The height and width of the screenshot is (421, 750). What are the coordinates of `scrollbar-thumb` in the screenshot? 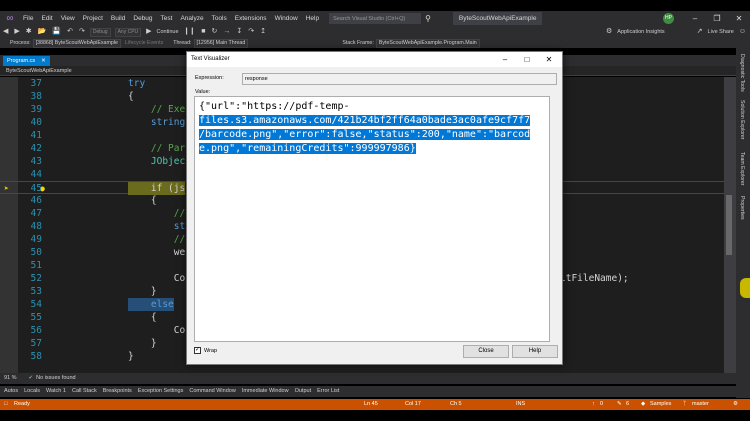 It's located at (729, 225).